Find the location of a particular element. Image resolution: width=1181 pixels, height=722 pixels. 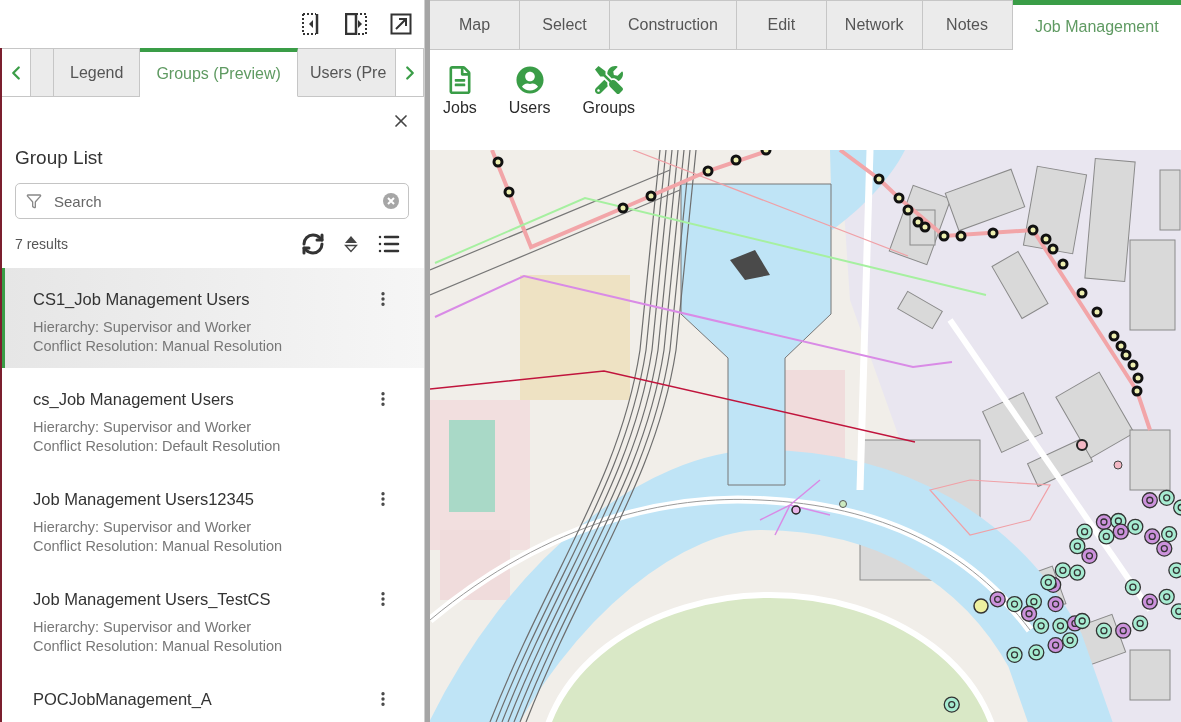

group-name: POCJobManagement_A is located at coordinates (123, 699).